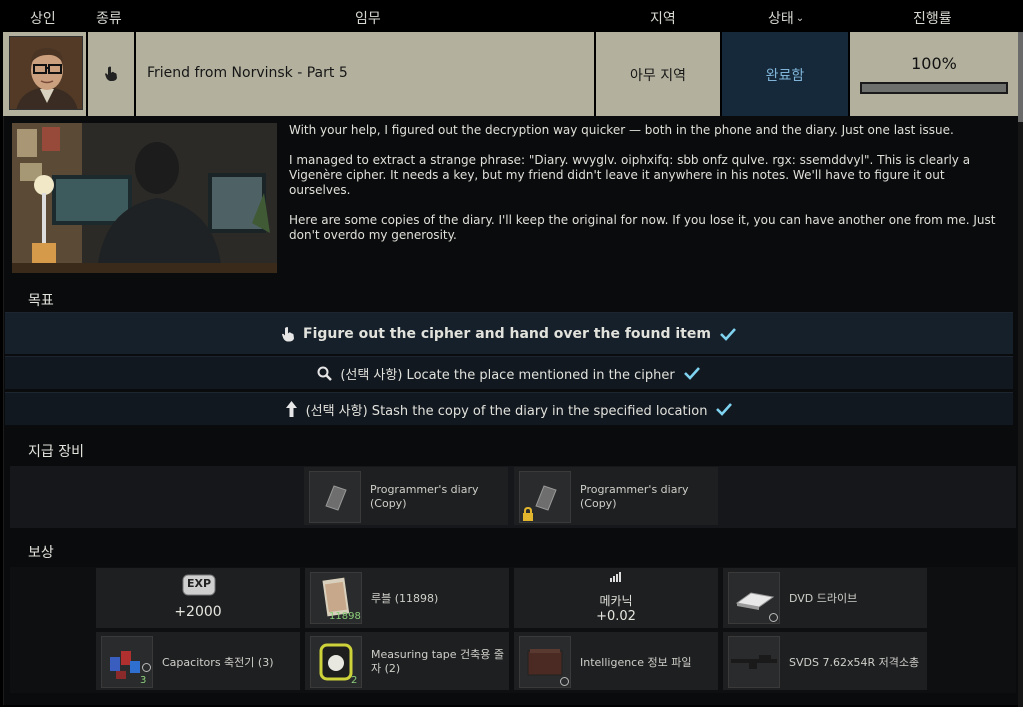 This screenshot has height=707, width=1023. What do you see at coordinates (438, 661) in the screenshot?
I see `reward-label: Measuring tape 건축용 줄자 (2)` at bounding box center [438, 661].